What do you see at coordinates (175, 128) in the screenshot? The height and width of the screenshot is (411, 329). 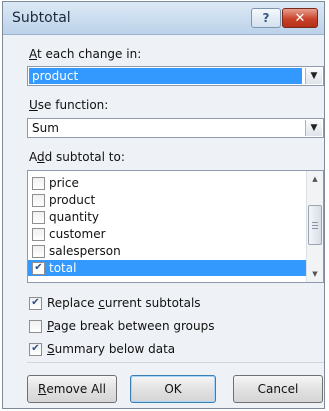 I see `use-function-combo: Sum ▼` at bounding box center [175, 128].